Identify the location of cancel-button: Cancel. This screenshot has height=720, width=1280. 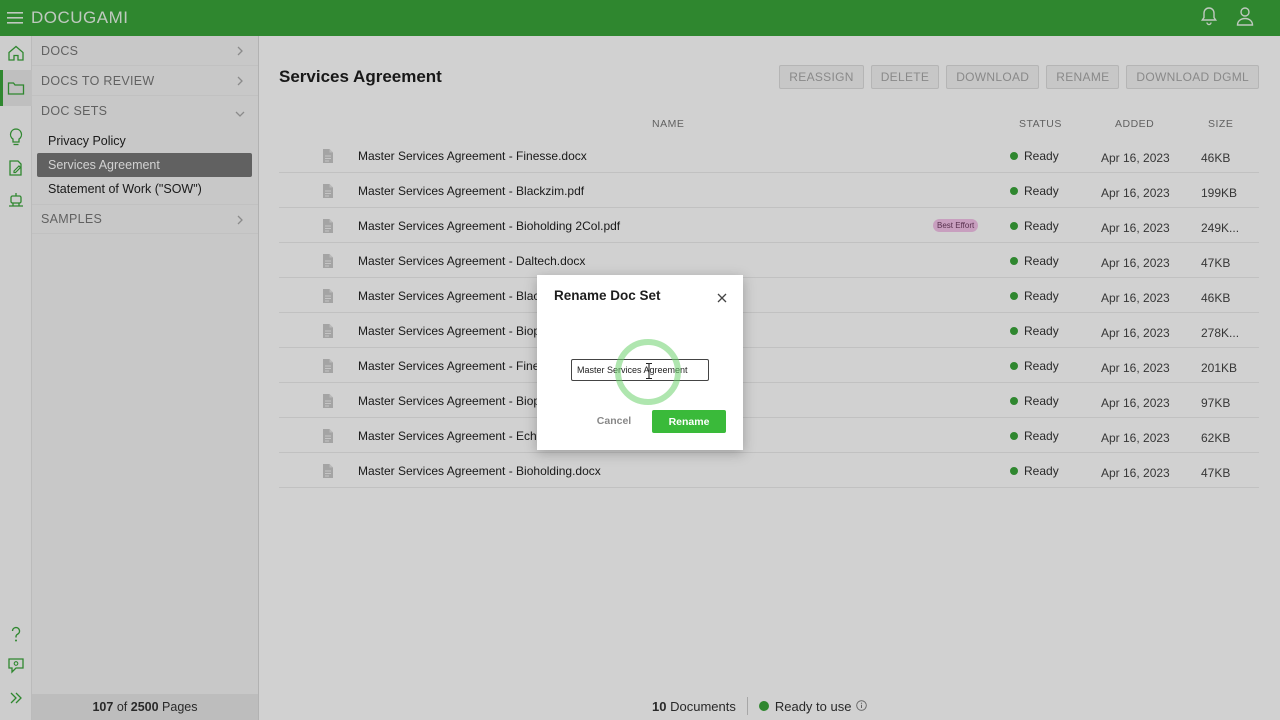
(614, 421).